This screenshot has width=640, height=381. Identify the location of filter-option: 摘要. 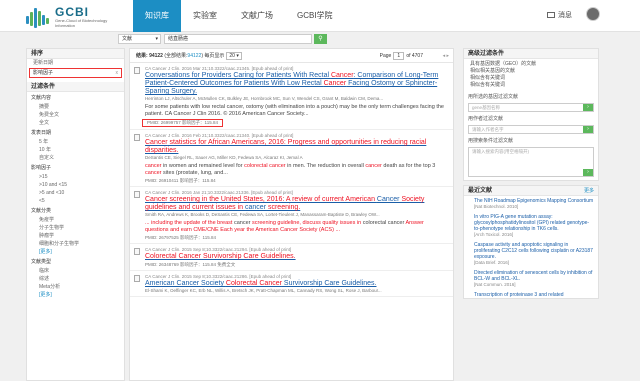
(75, 107).